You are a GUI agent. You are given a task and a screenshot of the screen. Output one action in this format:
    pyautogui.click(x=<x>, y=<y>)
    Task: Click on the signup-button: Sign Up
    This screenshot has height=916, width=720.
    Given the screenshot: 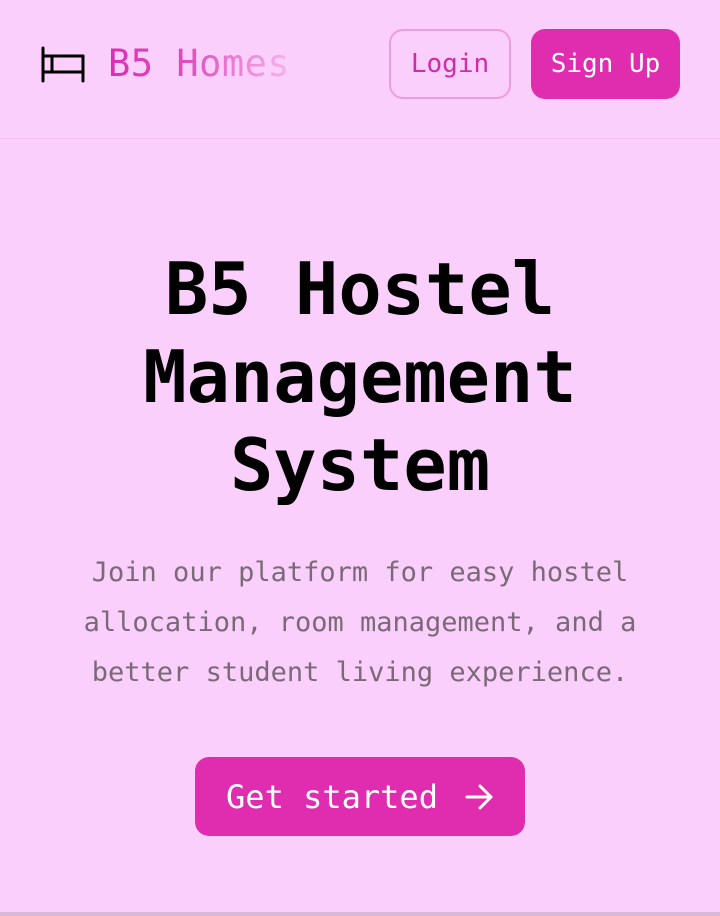 What is the action you would take?
    pyautogui.click(x=605, y=64)
    